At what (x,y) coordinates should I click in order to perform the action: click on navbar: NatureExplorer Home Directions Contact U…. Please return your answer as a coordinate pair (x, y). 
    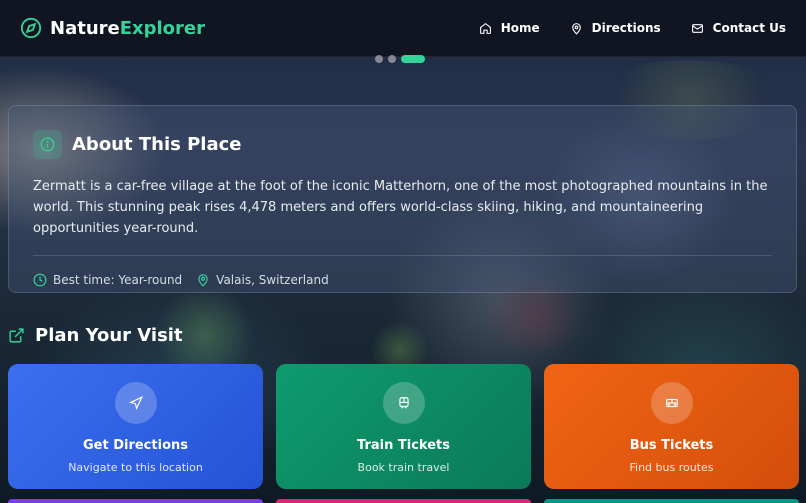
    Looking at the image, I should click on (403, 28).